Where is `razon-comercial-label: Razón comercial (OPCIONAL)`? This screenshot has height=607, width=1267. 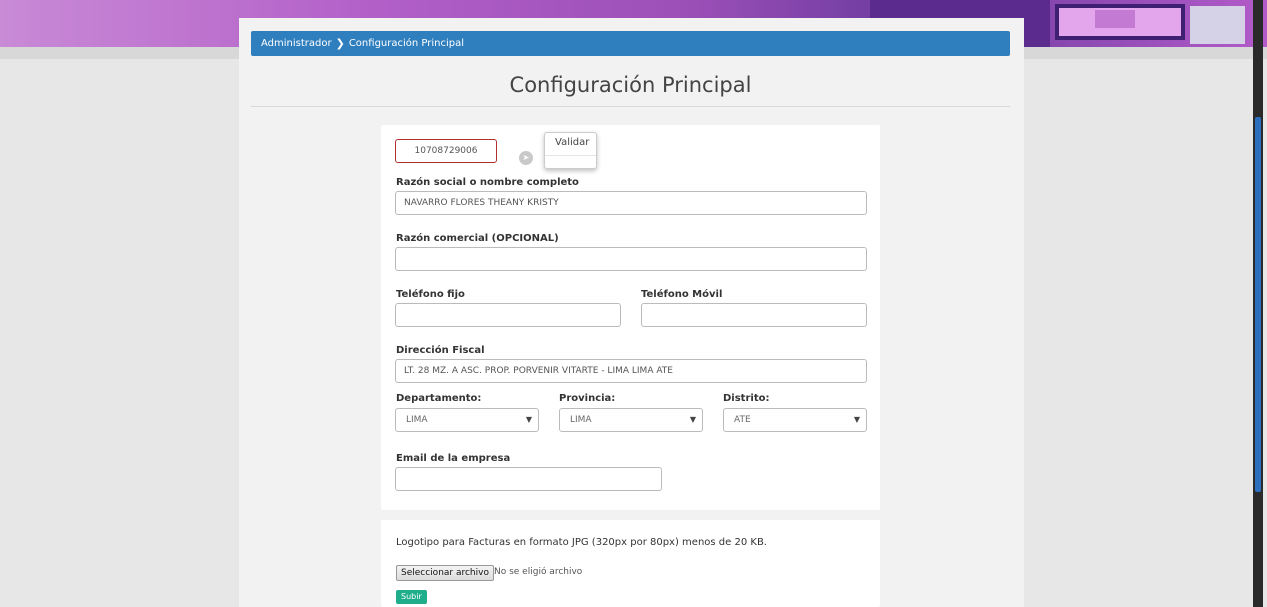 razon-comercial-label: Razón comercial (OPCIONAL) is located at coordinates (477, 238).